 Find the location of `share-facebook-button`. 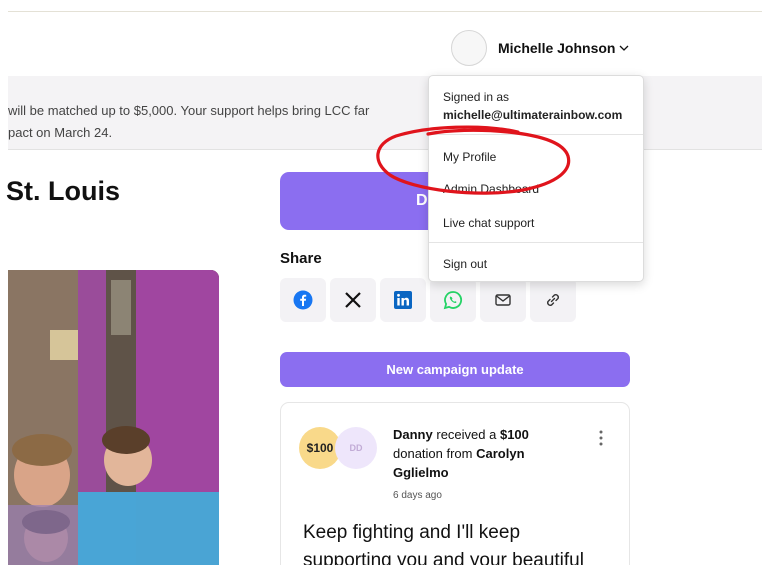

share-facebook-button is located at coordinates (303, 300).